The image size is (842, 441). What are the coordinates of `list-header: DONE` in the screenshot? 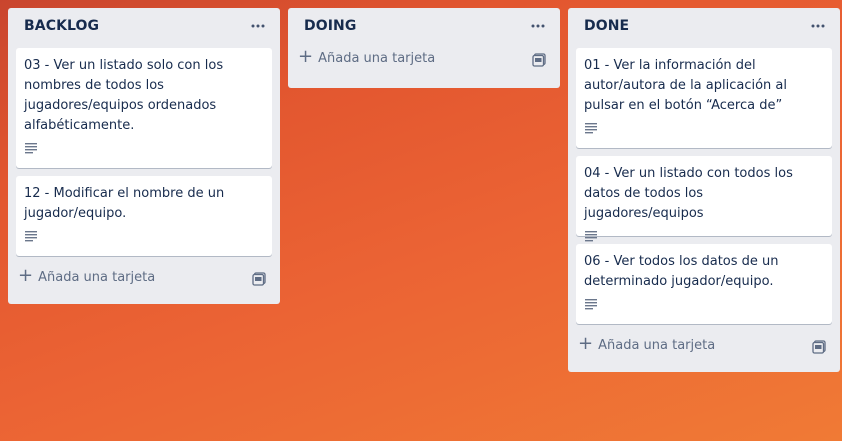 It's located at (704, 28).